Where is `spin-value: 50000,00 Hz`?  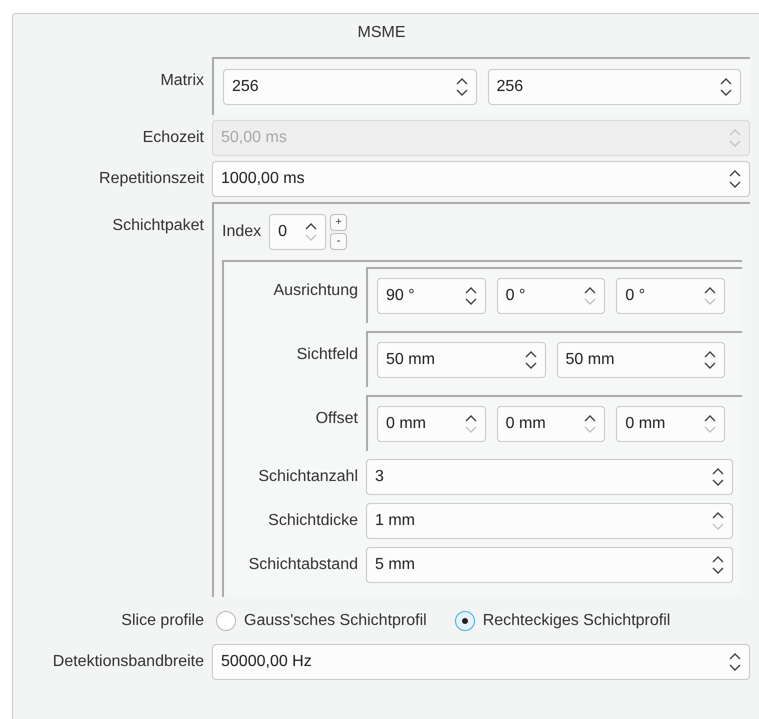
spin-value: 50000,00 Hz is located at coordinates (266, 662).